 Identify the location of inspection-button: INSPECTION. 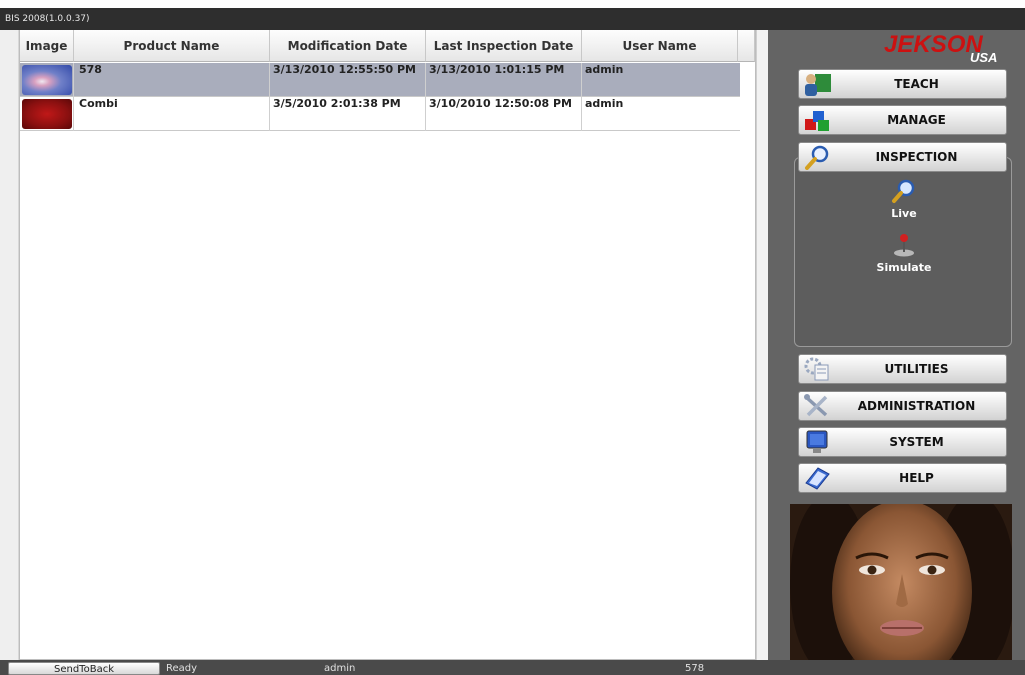
(902, 157).